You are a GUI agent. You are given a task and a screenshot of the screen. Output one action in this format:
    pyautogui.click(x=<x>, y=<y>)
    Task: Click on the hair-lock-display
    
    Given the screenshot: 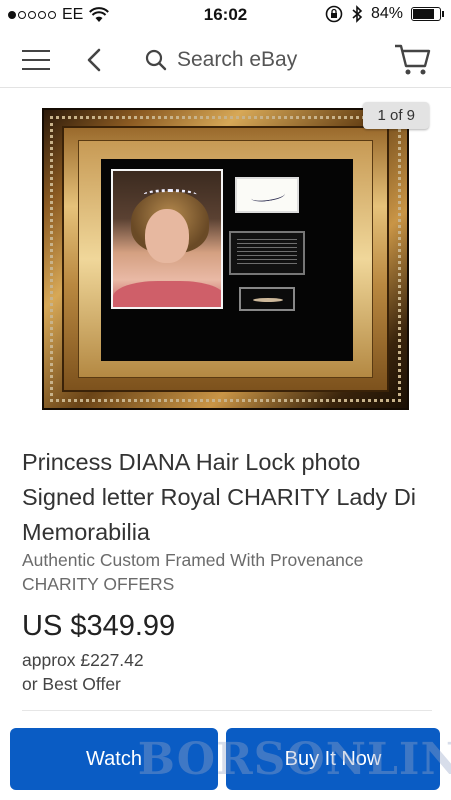 What is the action you would take?
    pyautogui.click(x=267, y=299)
    